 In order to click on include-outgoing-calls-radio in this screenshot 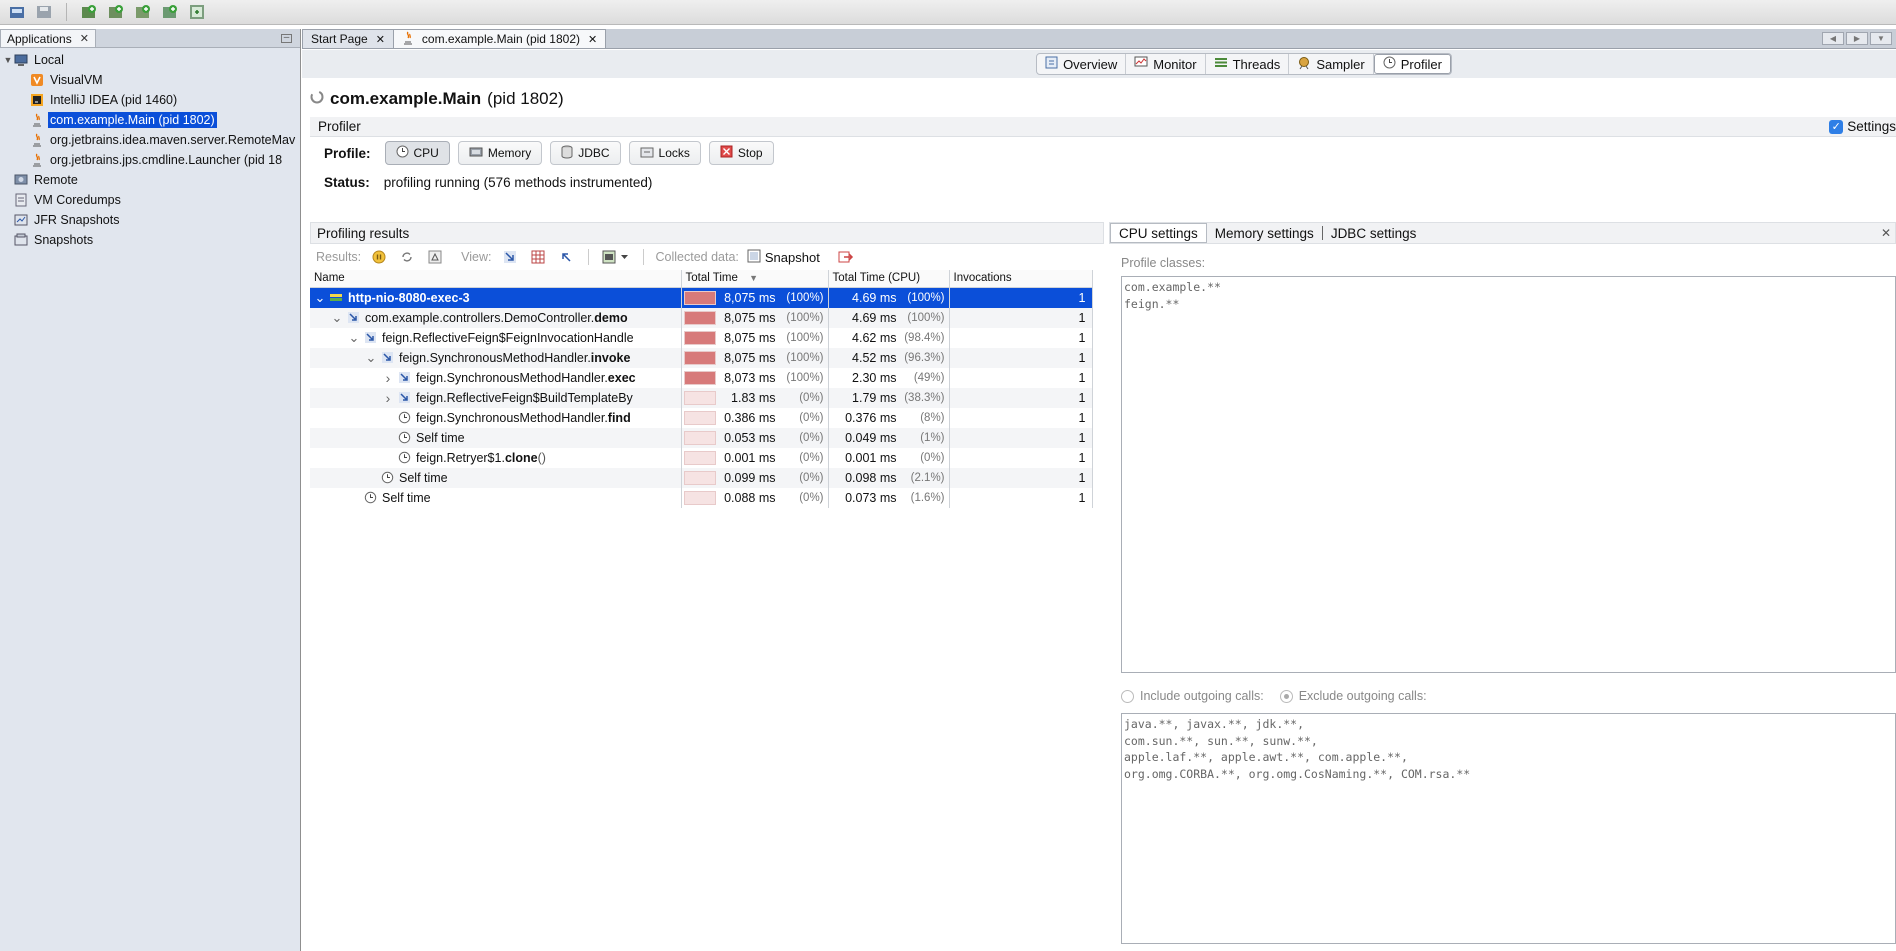, I will do `click(1127, 696)`.